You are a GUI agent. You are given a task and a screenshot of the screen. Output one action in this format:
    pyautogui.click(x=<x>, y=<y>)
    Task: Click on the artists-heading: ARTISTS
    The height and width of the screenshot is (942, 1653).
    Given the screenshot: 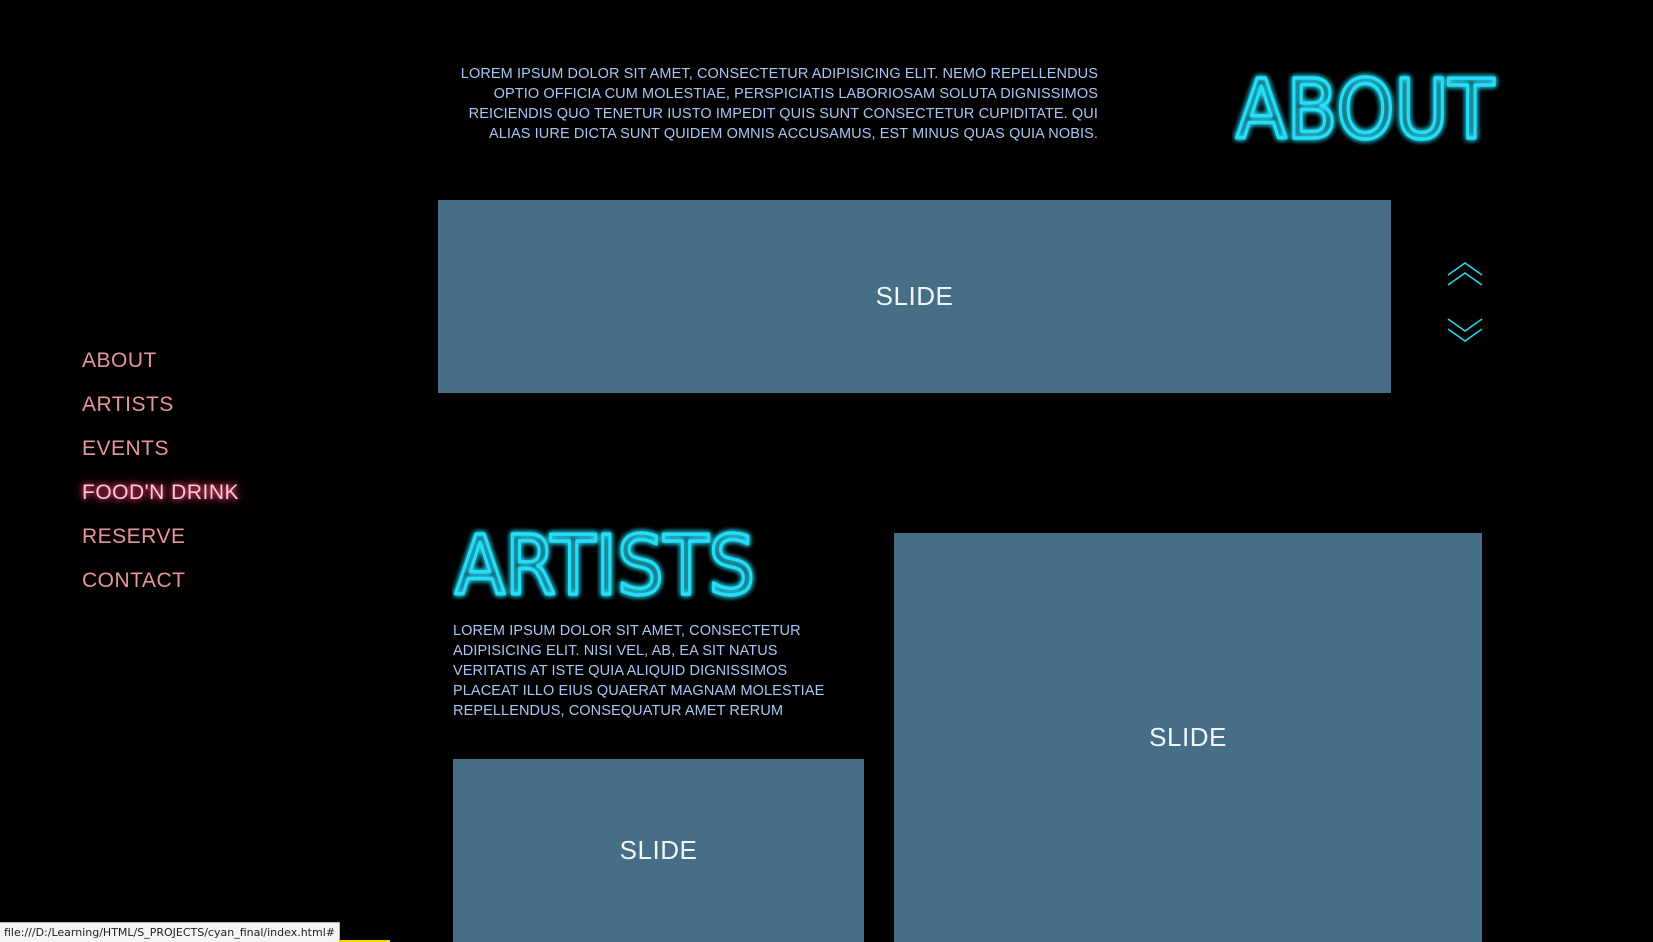 What is the action you would take?
    pyautogui.click(x=604, y=560)
    